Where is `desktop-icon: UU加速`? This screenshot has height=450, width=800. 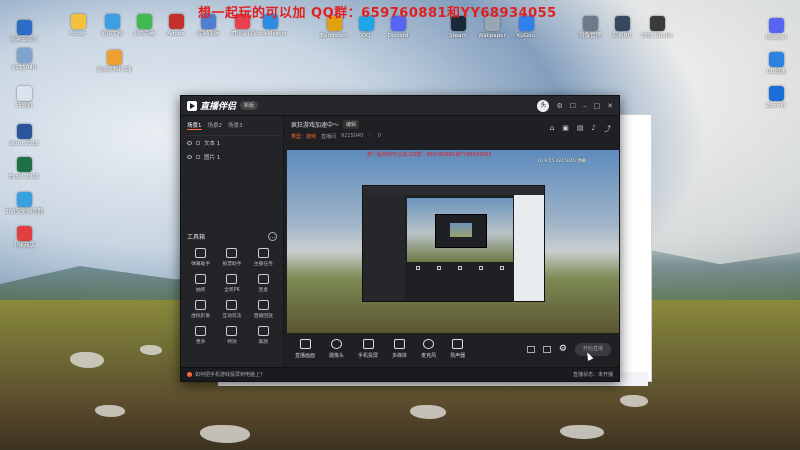
desktop-icon: UU加速 is located at coordinates (776, 63).